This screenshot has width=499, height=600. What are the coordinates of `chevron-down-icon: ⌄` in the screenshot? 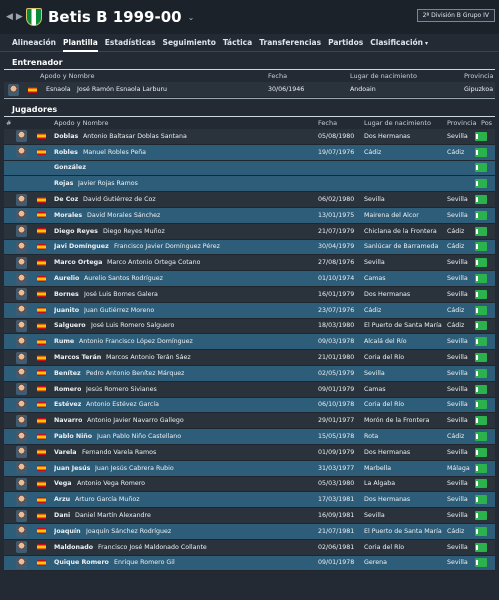 It's located at (191, 17).